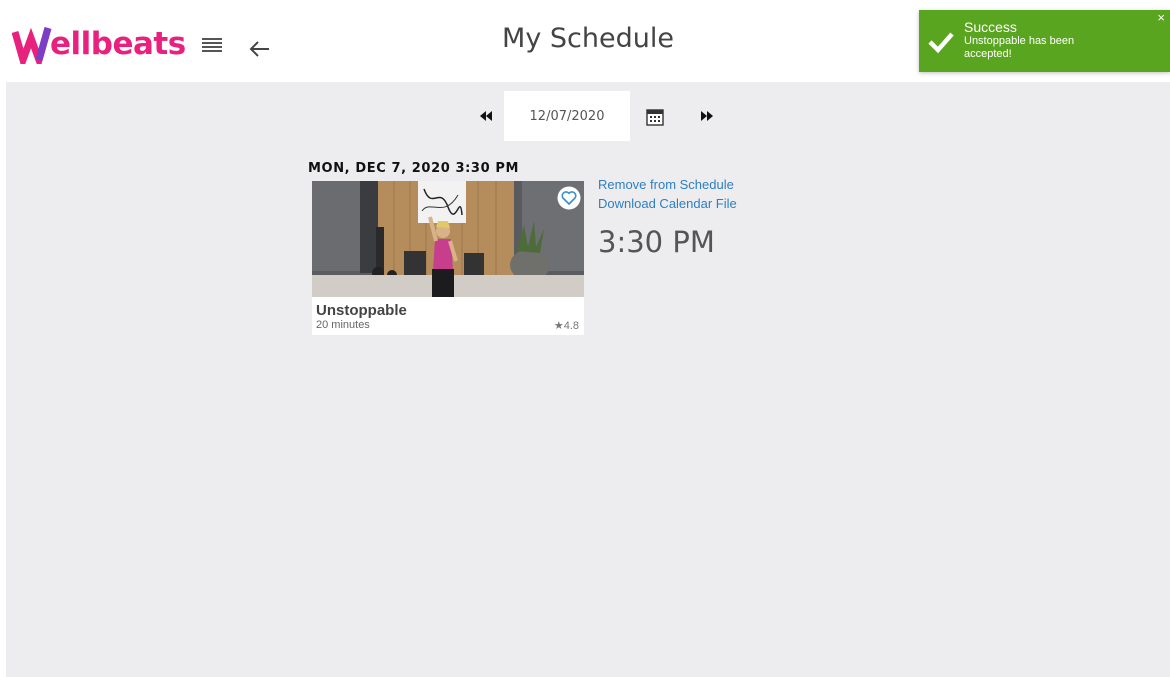  What do you see at coordinates (448, 239) in the screenshot?
I see `class-thumbnail` at bounding box center [448, 239].